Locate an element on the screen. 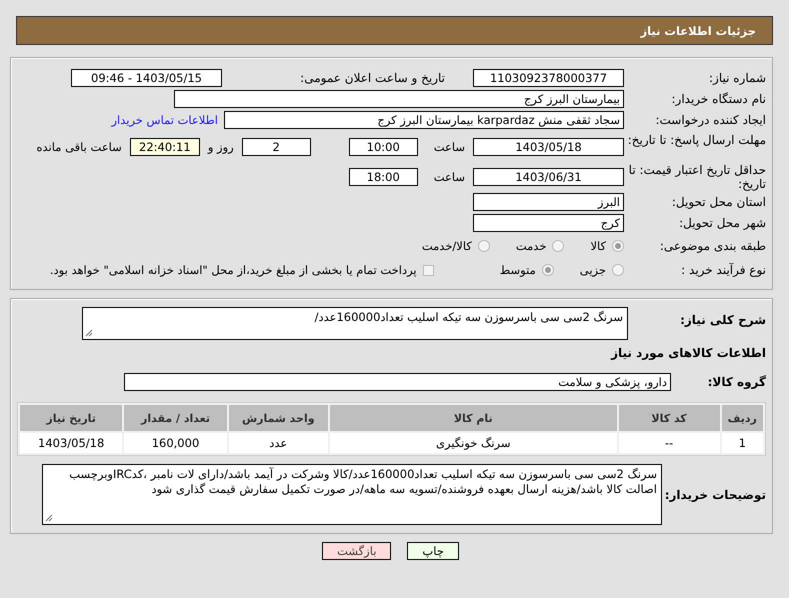 The width and height of the screenshot is (789, 598). column-header: ردیف is located at coordinates (742, 418).